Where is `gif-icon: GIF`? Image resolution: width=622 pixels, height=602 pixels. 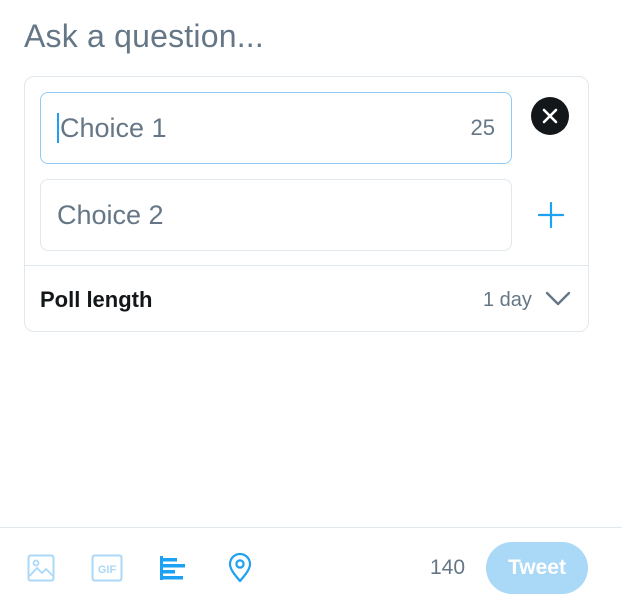
gif-icon: GIF is located at coordinates (107, 568).